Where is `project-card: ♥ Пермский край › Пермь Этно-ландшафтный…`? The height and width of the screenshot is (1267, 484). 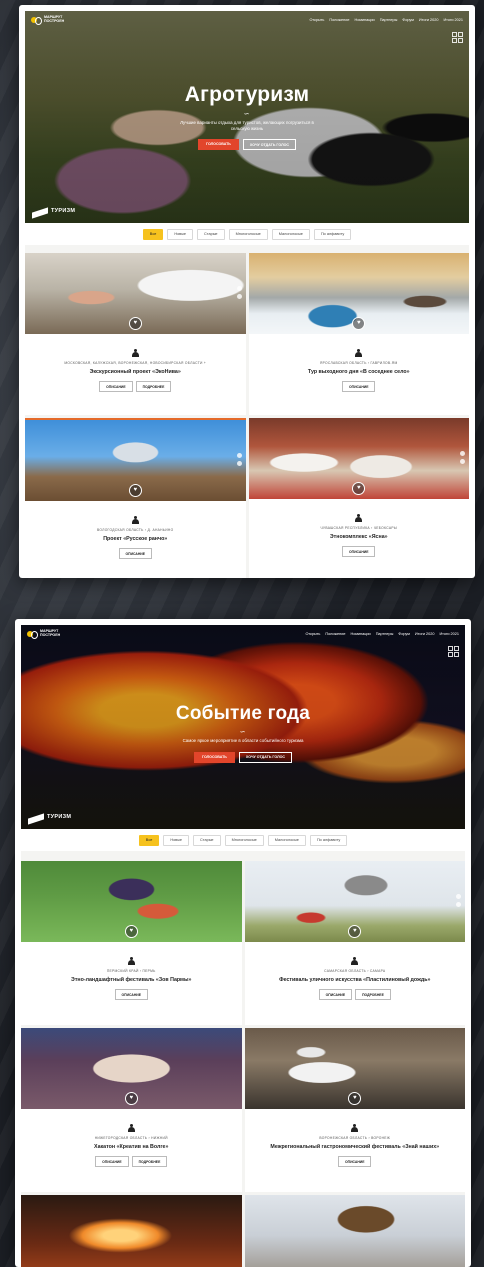
project-card: ♥ Пермский край › Пермь Этно-ландшафтный… is located at coordinates (131, 943).